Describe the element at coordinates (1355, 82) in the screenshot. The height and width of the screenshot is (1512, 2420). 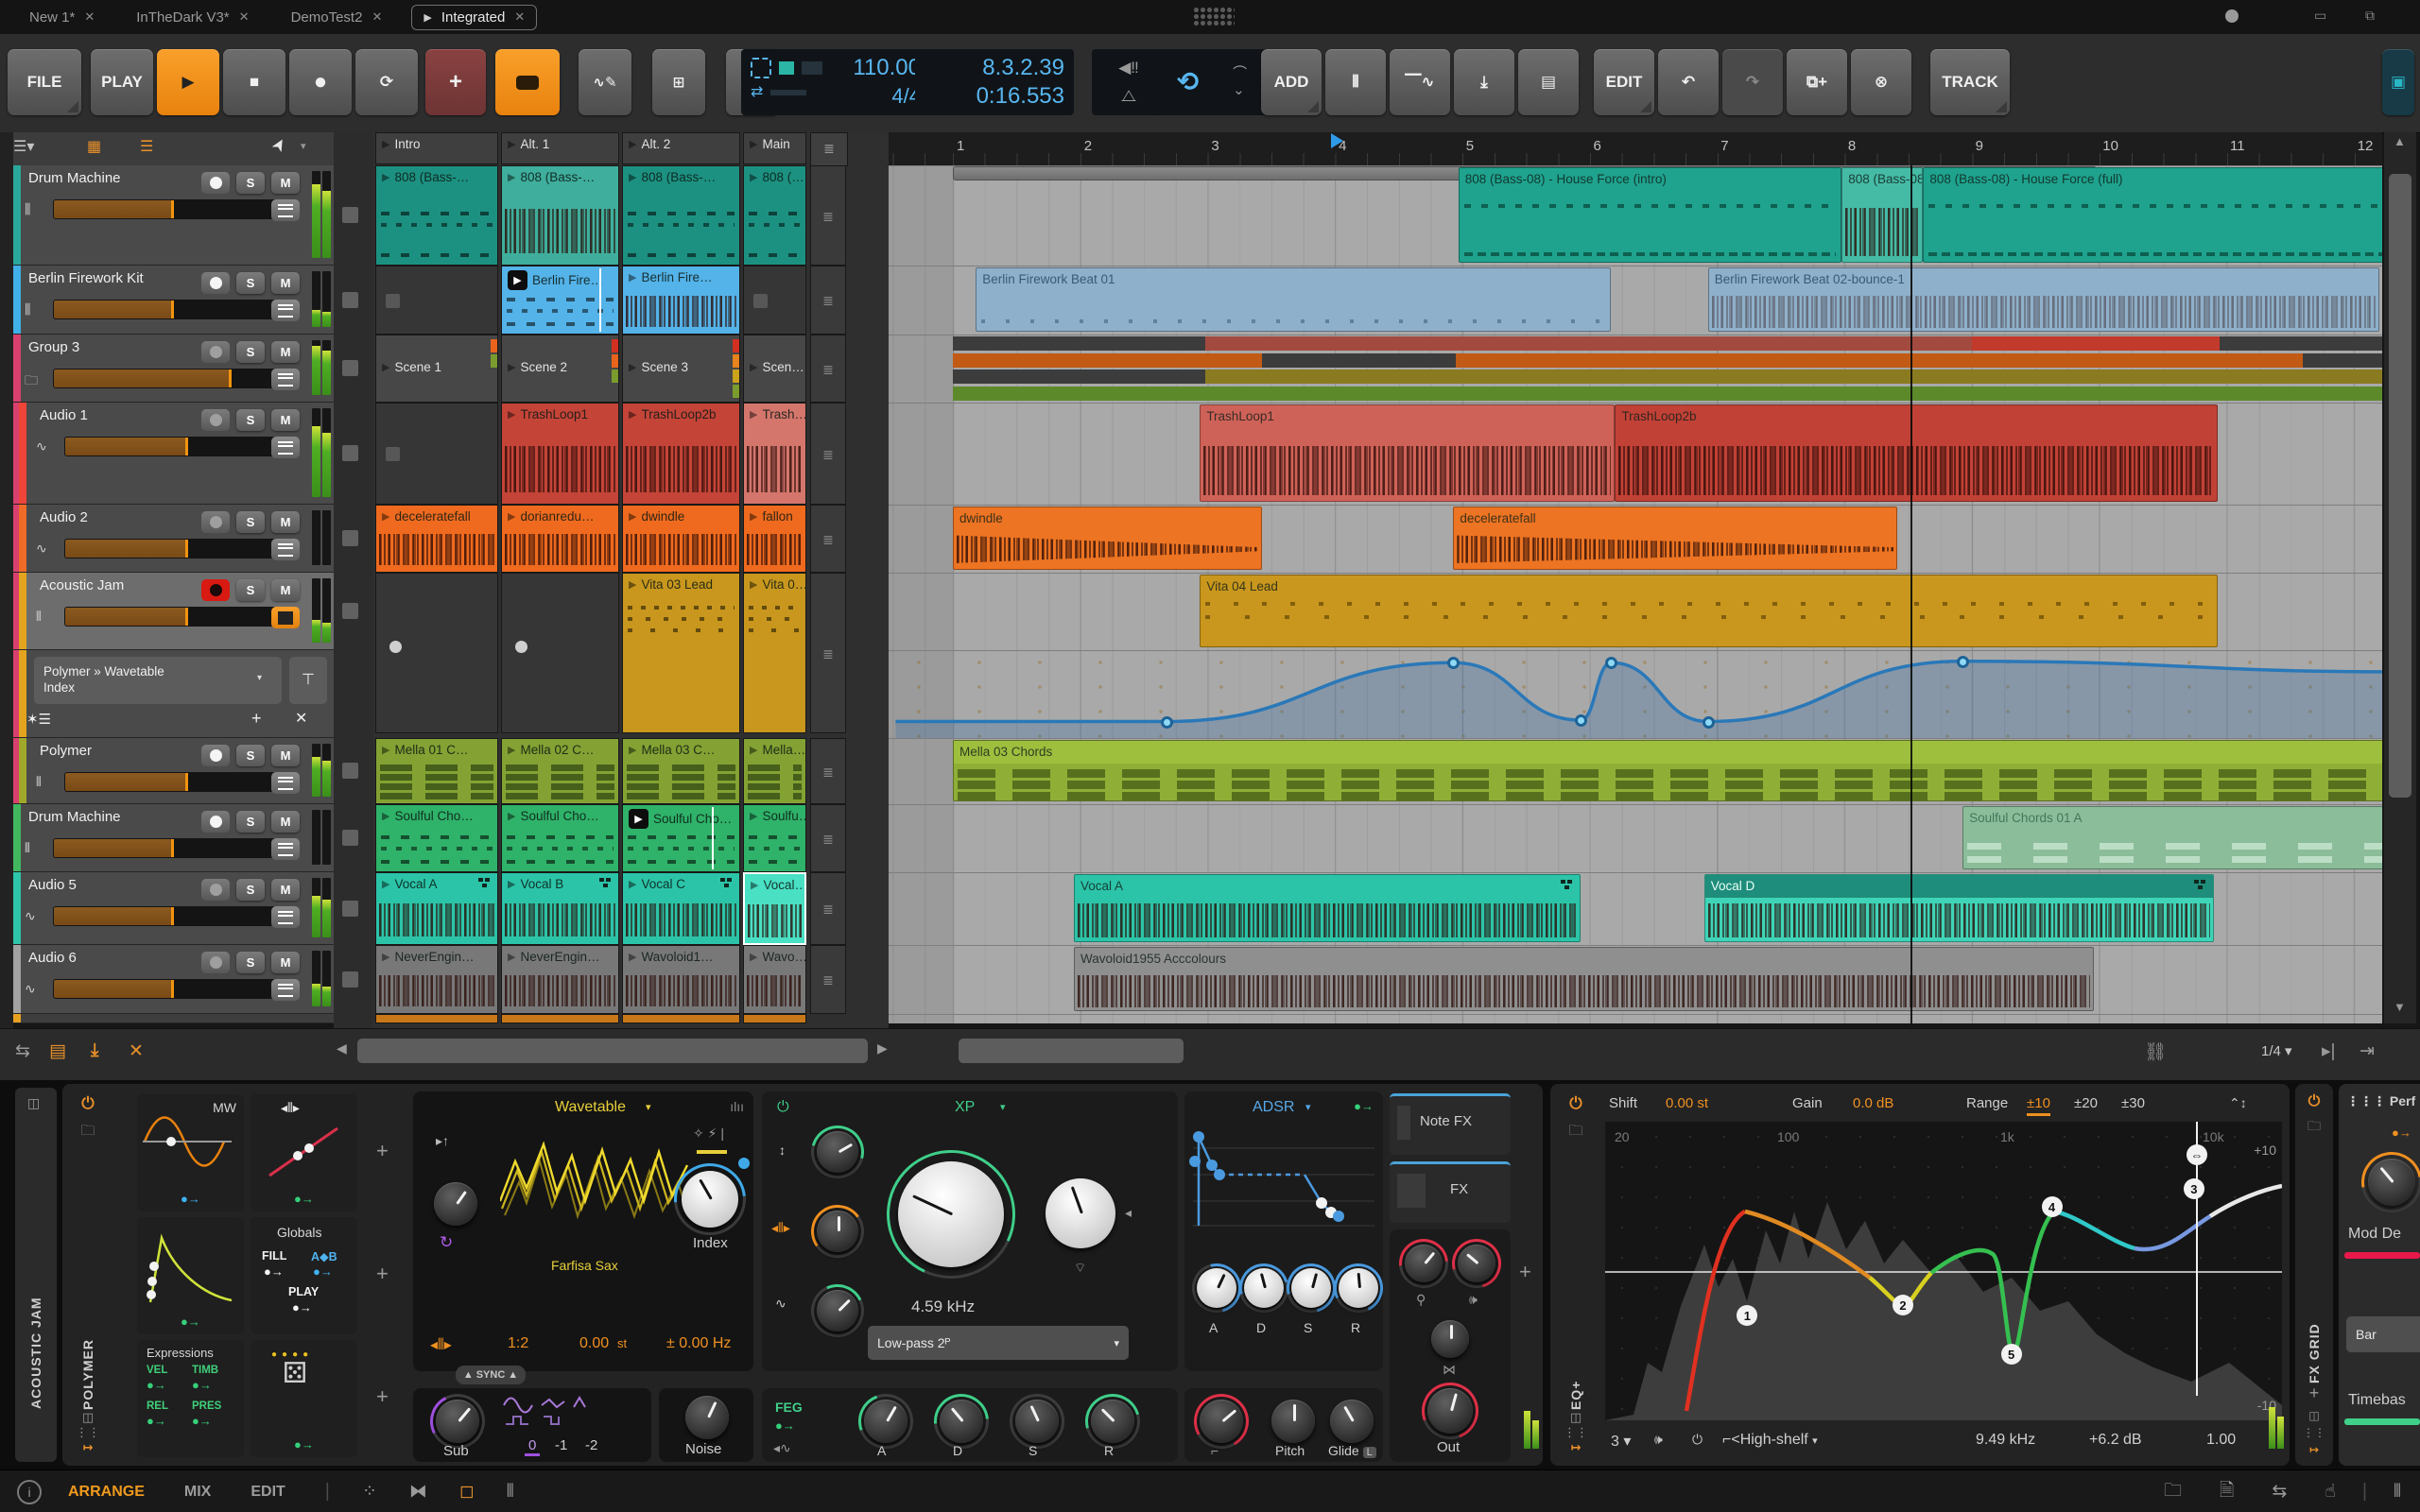
I see `add-instrument-button: ⫴` at that location.